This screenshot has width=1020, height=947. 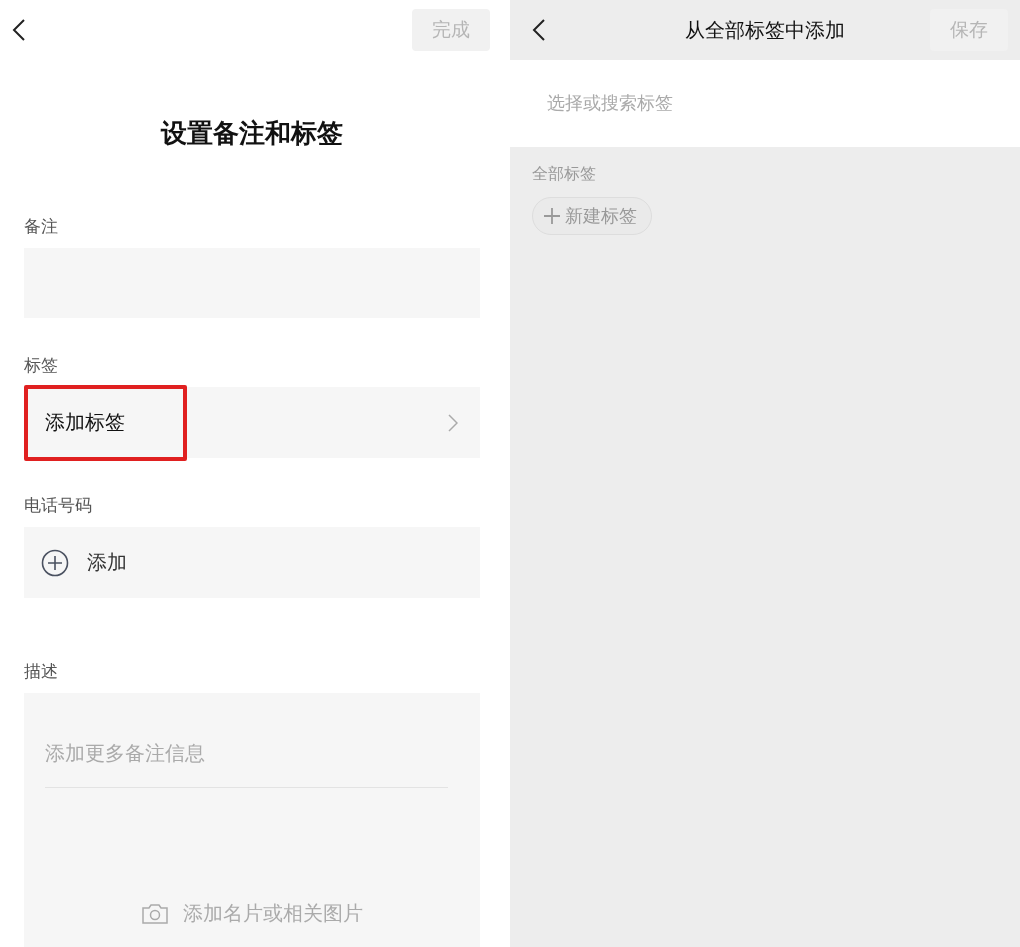 I want to click on page-title: 设置备注和标签, so click(x=251, y=133).